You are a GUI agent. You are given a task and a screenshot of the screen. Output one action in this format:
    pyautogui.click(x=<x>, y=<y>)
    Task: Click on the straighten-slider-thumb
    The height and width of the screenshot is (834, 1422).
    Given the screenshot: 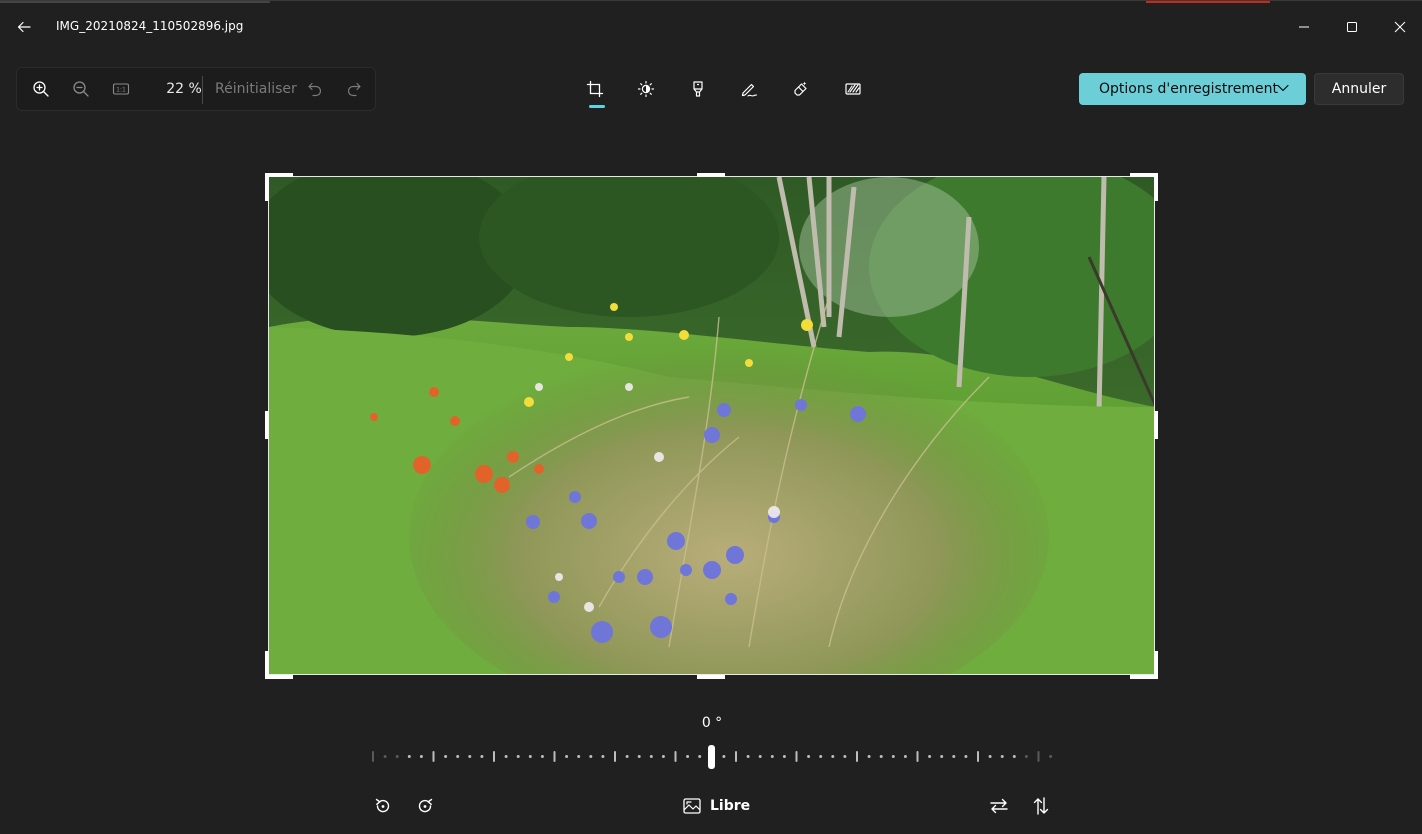 What is the action you would take?
    pyautogui.click(x=711, y=757)
    